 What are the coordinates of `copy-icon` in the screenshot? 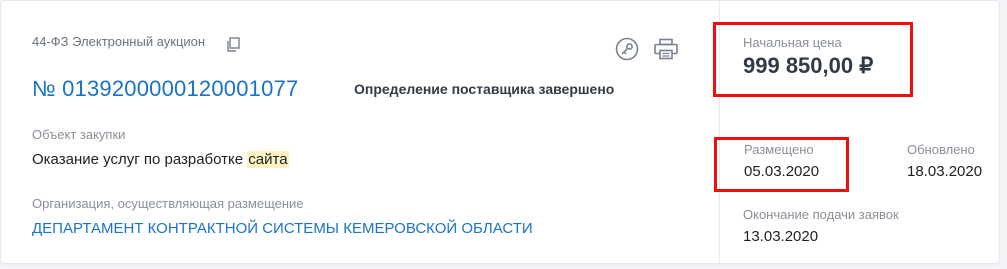 It's located at (233, 45).